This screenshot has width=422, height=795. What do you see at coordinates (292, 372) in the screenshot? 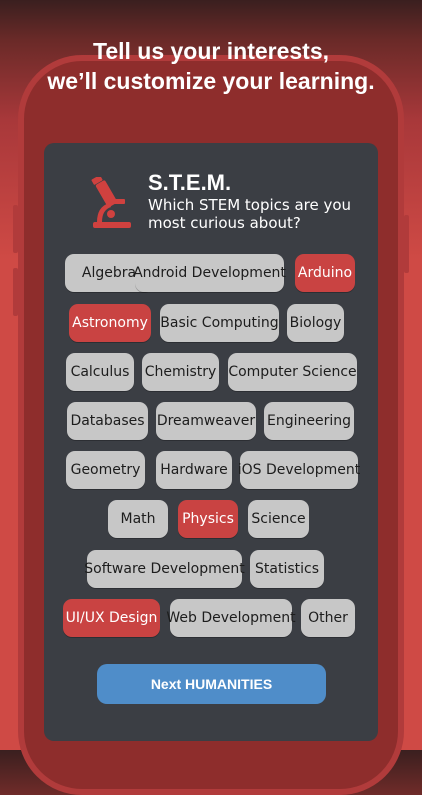
I see `topic-chip: Computer Science` at bounding box center [292, 372].